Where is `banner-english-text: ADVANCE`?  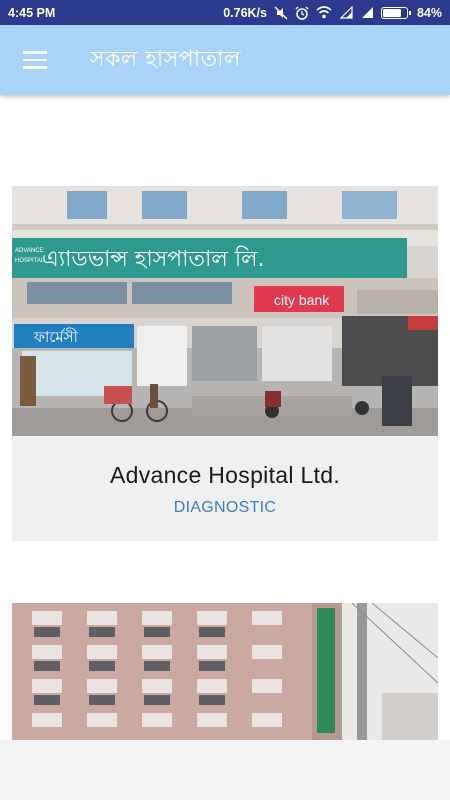 banner-english-text: ADVANCE is located at coordinates (29, 251).